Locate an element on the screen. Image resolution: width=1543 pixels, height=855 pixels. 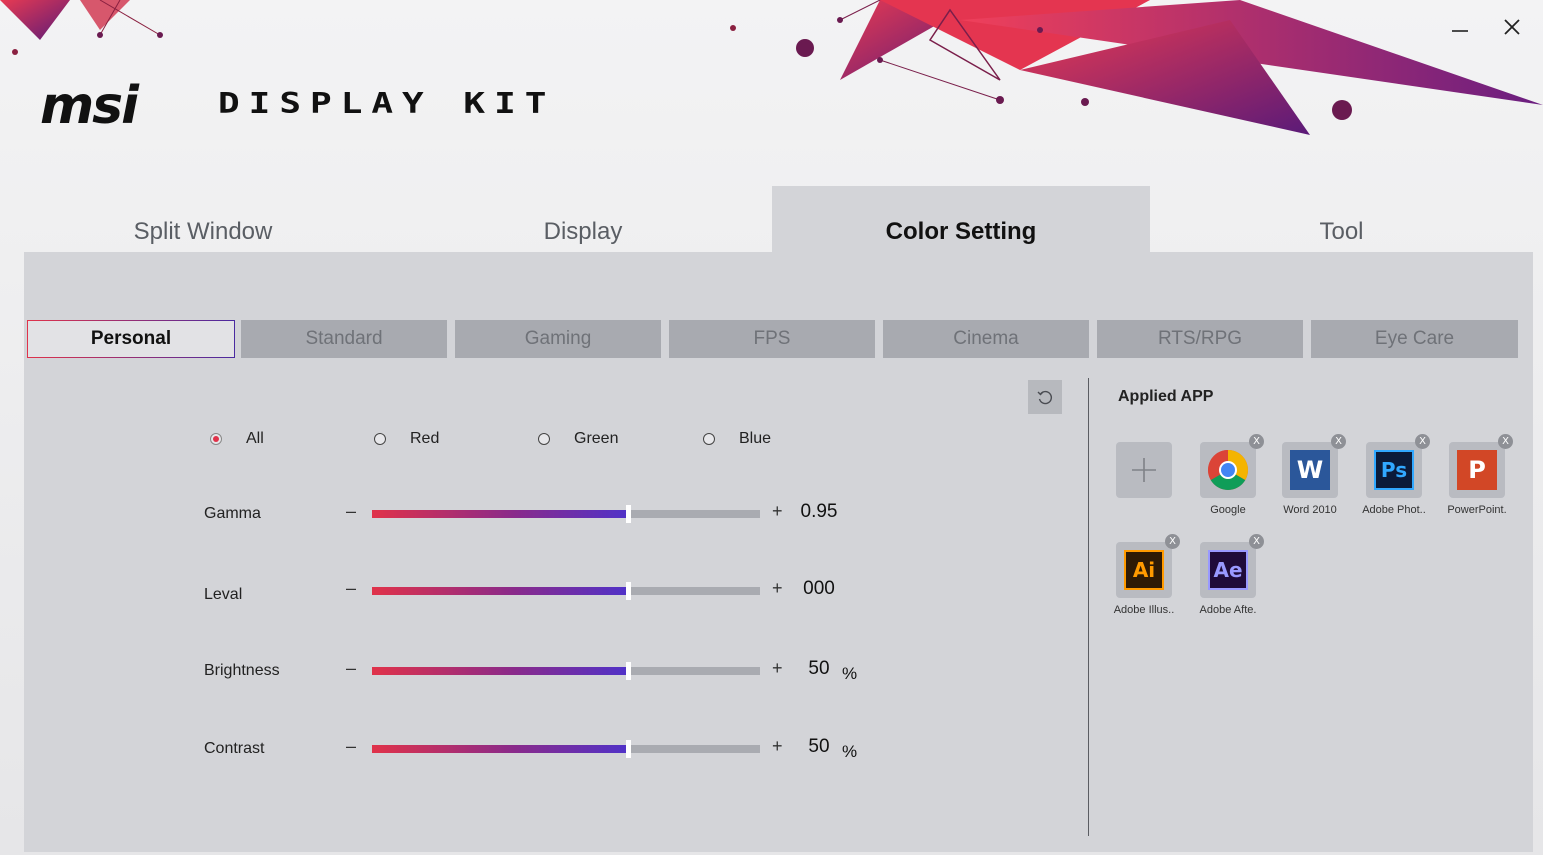
gamma-row: Gamma – + 0.95 is located at coordinates (524, 514).